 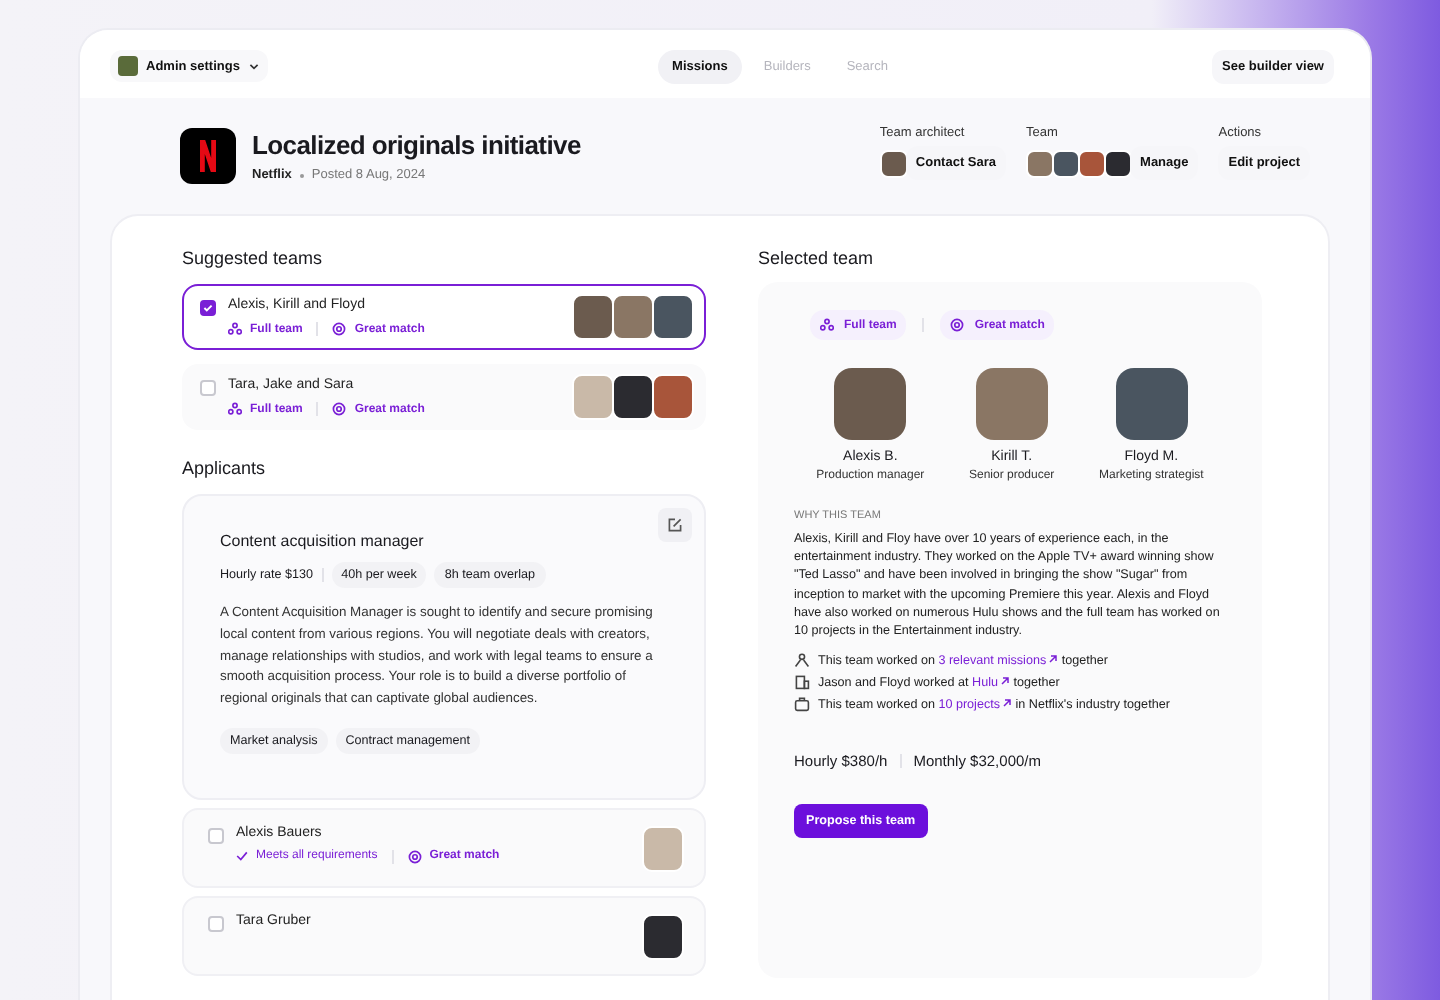 What do you see at coordinates (416, 145) in the screenshot?
I see `project-title: Localized originals initiative` at bounding box center [416, 145].